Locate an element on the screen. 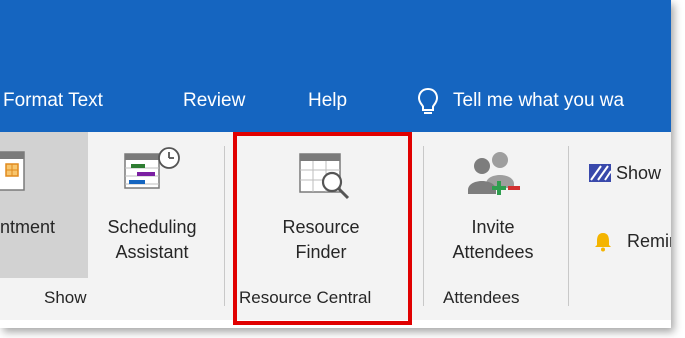 This screenshot has height=338, width=685. bell-icon is located at coordinates (603, 242).